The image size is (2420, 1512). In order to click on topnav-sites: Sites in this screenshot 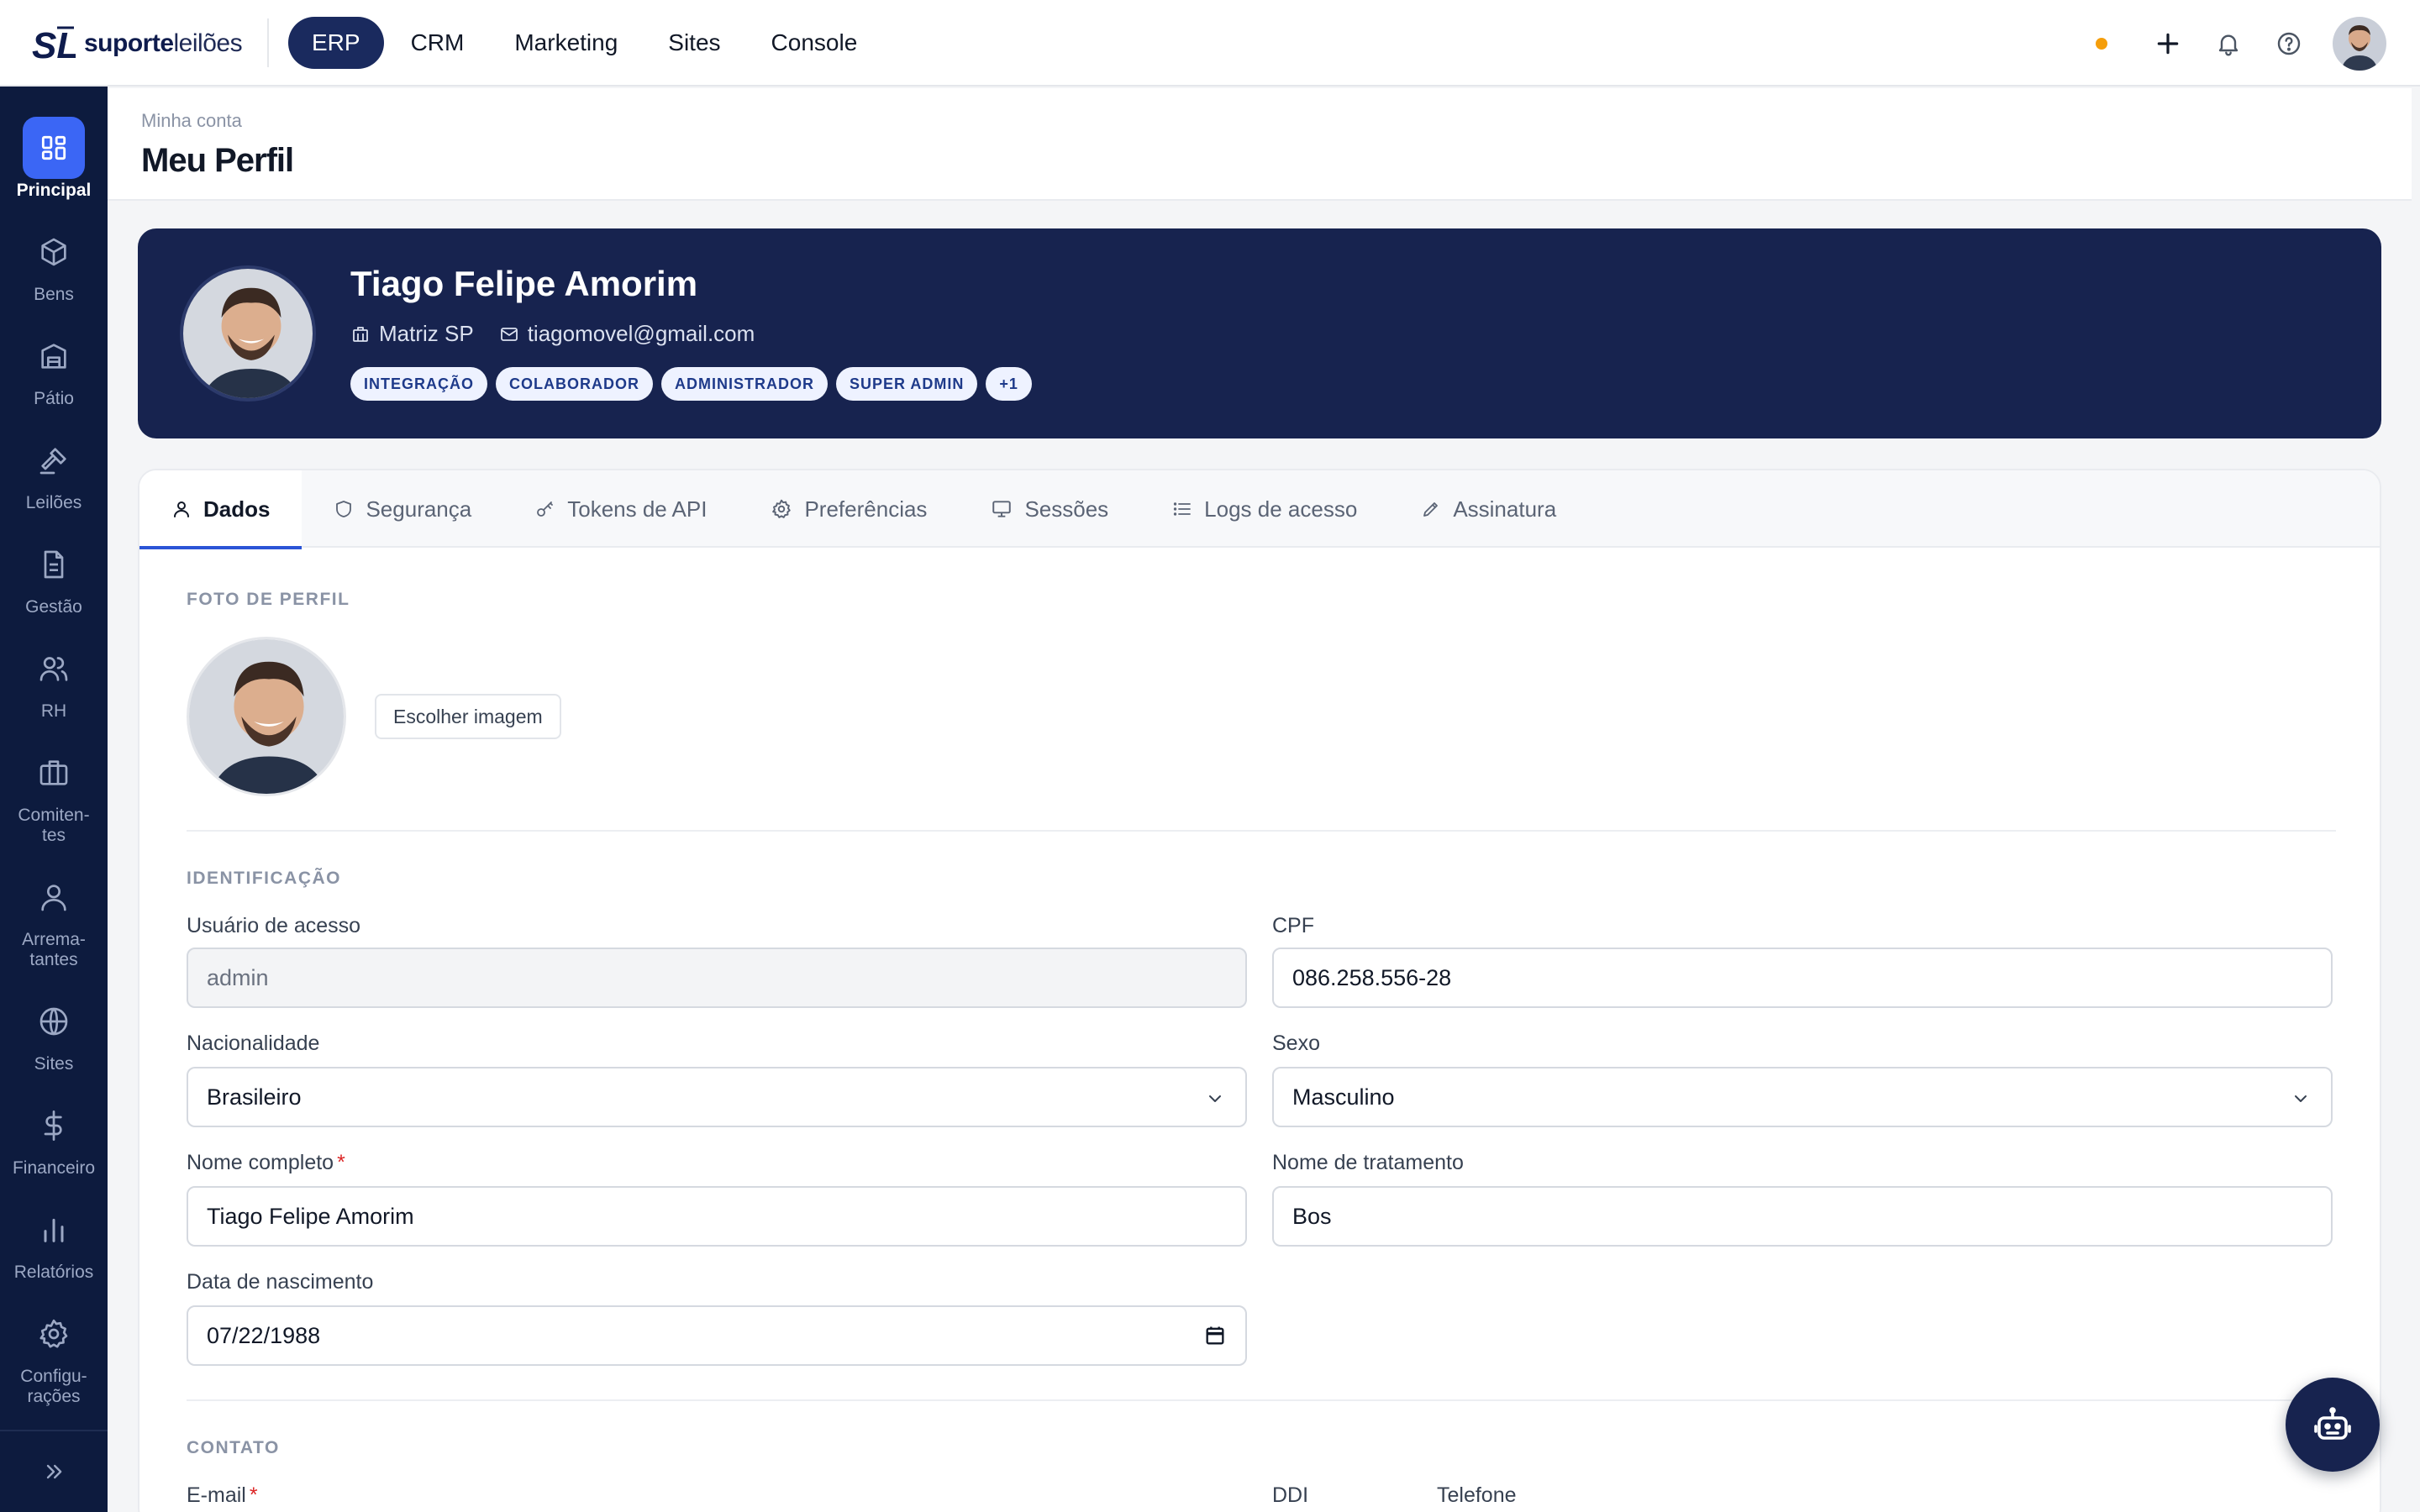, I will do `click(694, 43)`.